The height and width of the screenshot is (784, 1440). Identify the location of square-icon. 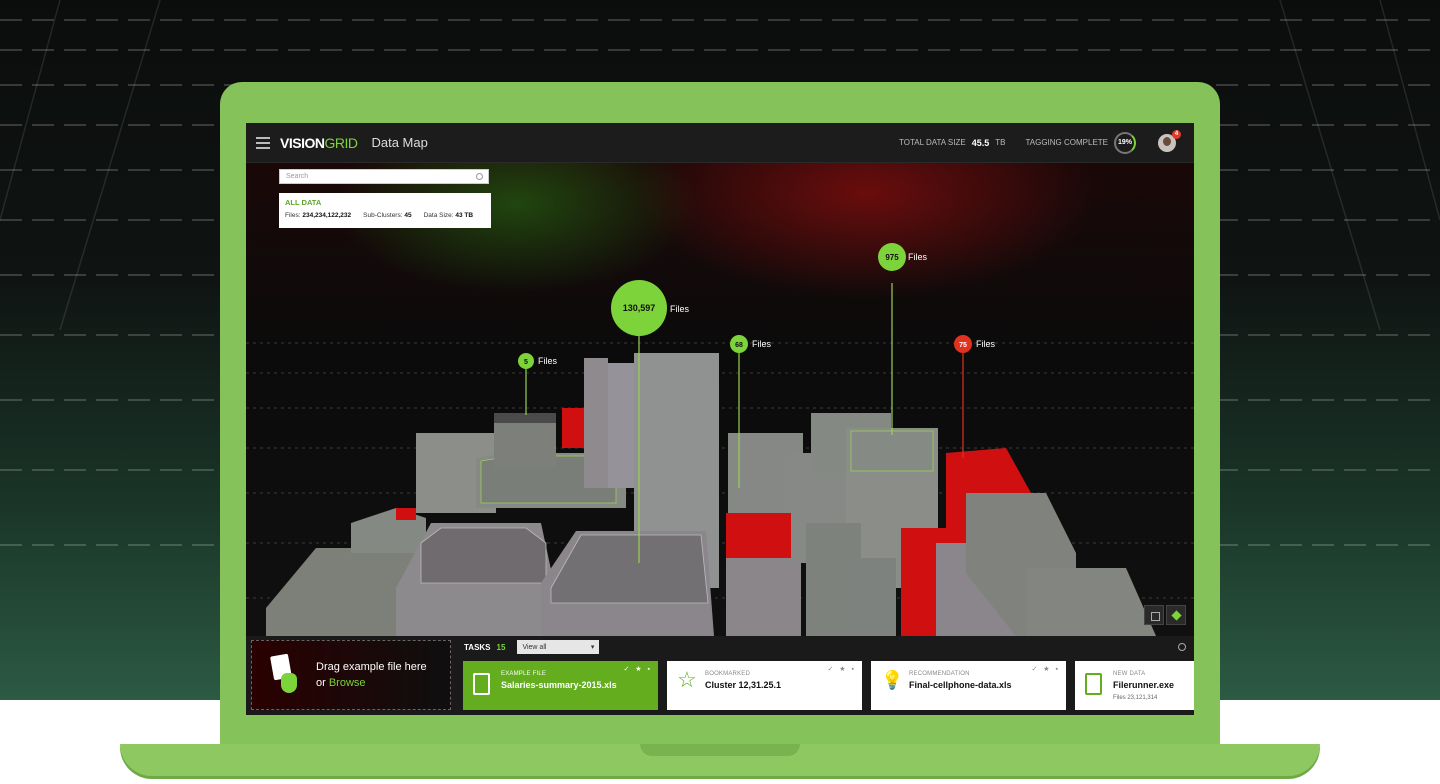
(1155, 616).